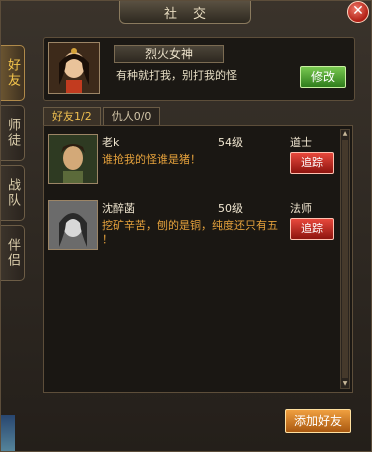 Image resolution: width=372 pixels, height=452 pixels. I want to click on close-button: ✕, so click(358, 12).